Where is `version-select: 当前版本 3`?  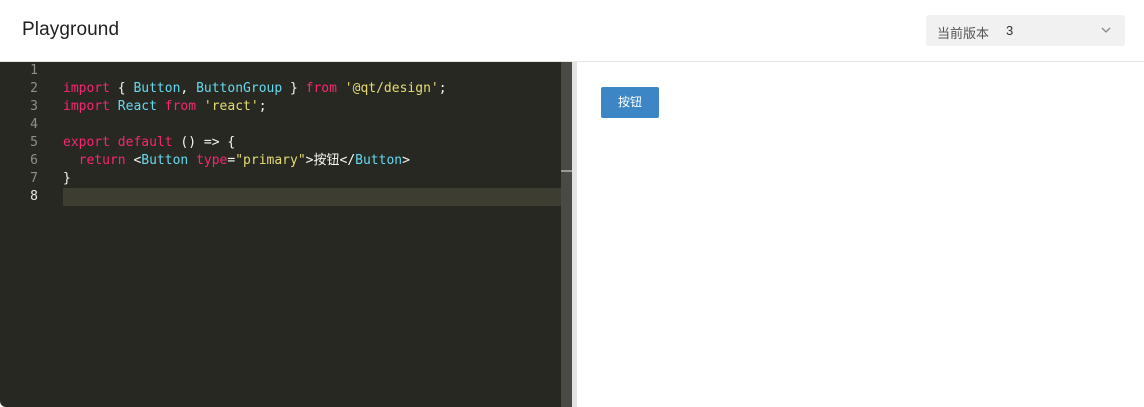
version-select: 当前版本 3 is located at coordinates (1025, 30).